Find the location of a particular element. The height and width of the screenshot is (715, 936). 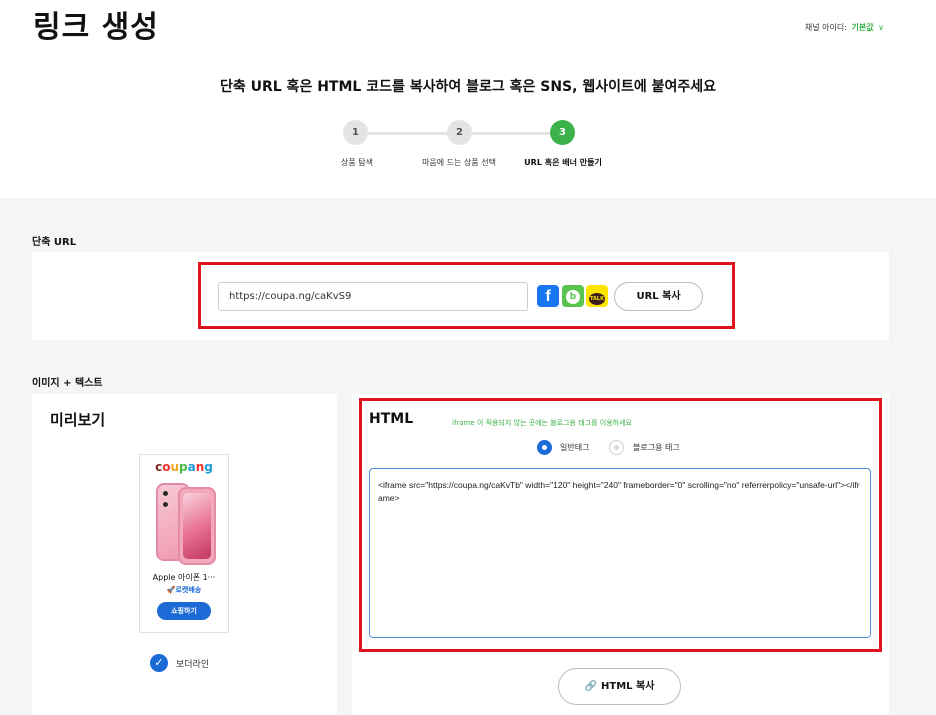

shop-button: 쇼핑하기 is located at coordinates (184, 611).